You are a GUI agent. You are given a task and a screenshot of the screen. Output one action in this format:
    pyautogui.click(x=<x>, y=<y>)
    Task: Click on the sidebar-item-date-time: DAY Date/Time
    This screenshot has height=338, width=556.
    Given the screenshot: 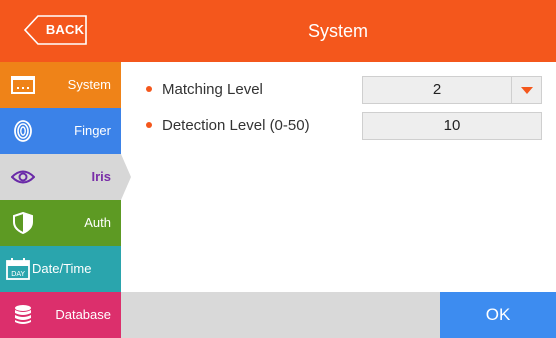 What is the action you would take?
    pyautogui.click(x=60, y=269)
    